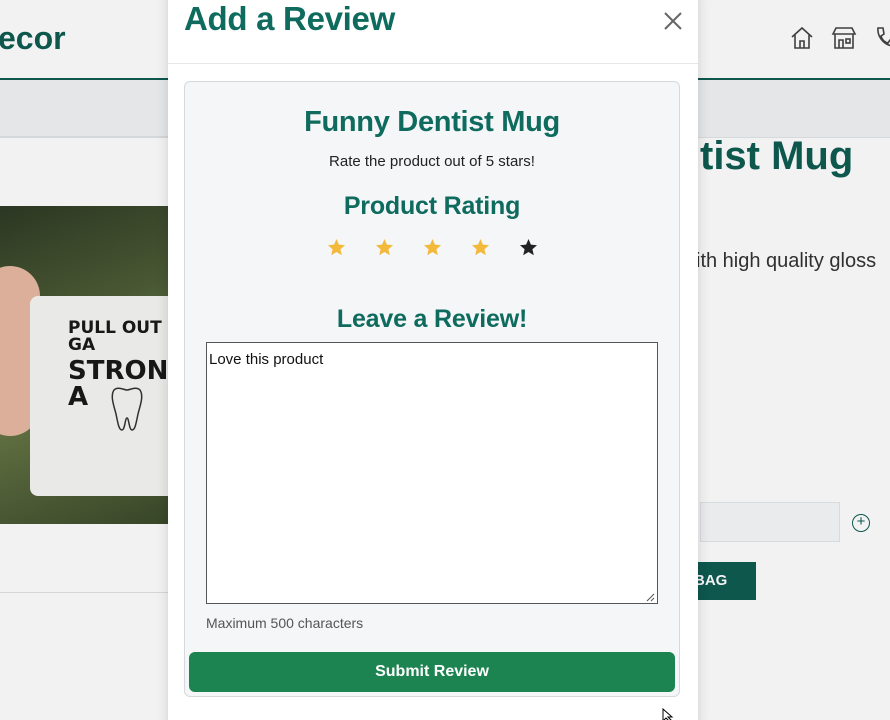 The height and width of the screenshot is (720, 890). I want to click on review-heading: Leave a Review!, so click(432, 319).